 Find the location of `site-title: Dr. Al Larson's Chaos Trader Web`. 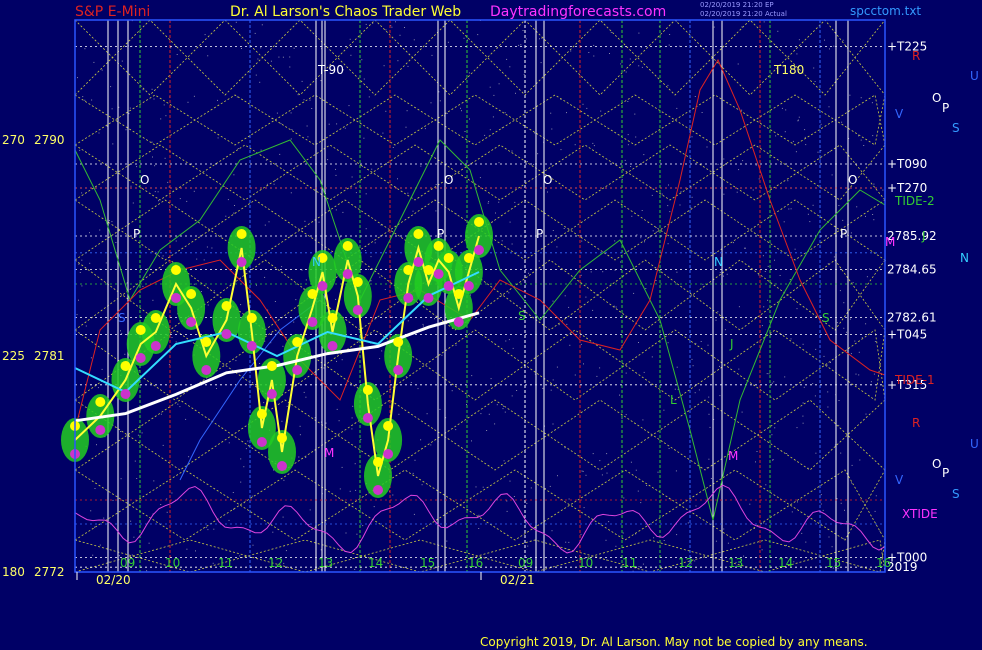

site-title: Dr. Al Larson's Chaos Trader Web is located at coordinates (346, 12).